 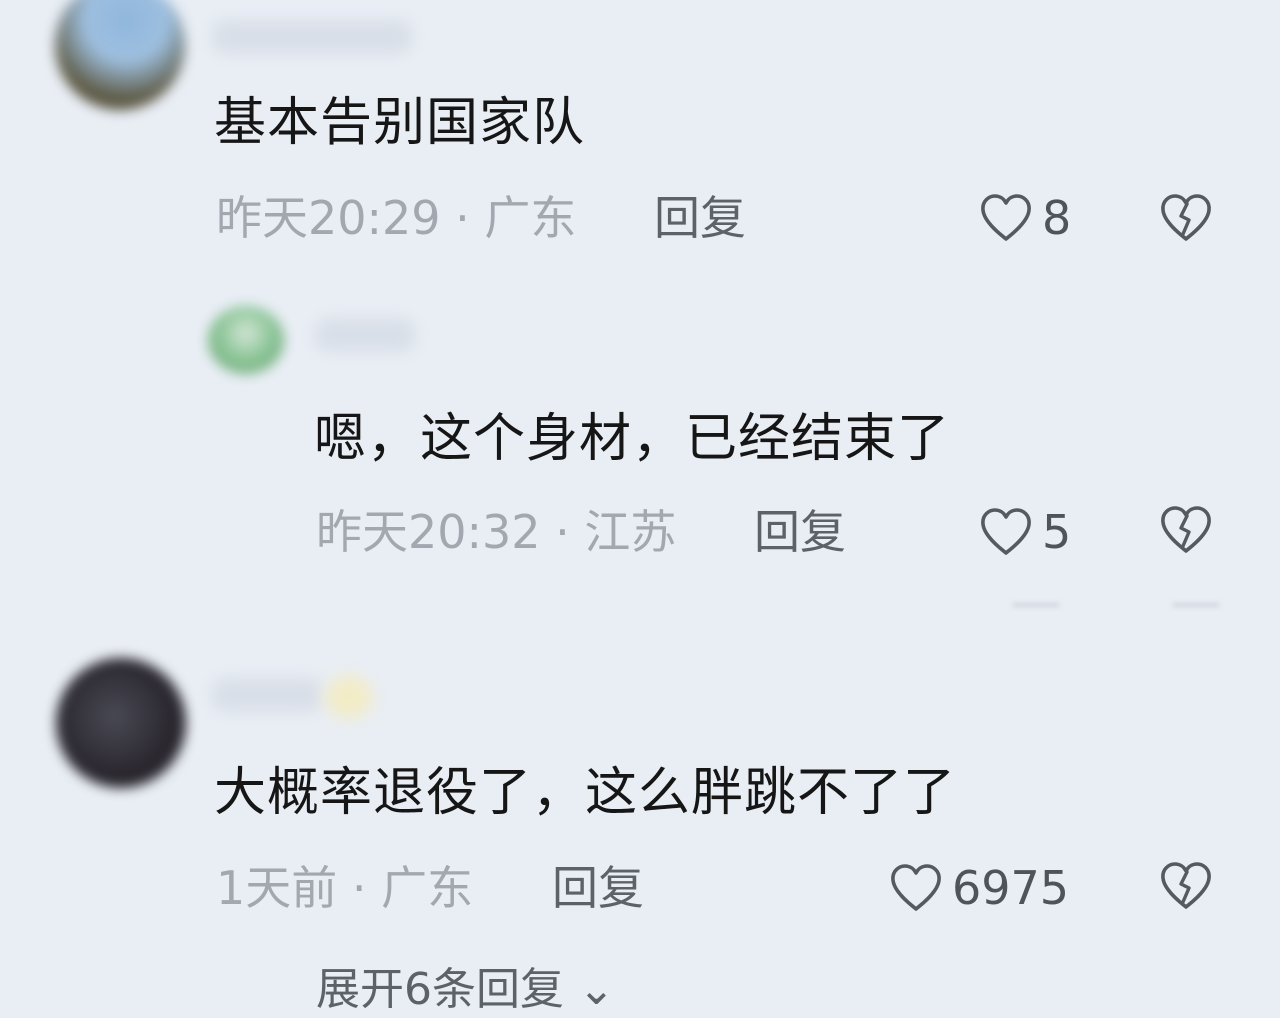 I want to click on like-count: 8, so click(x=1057, y=218).